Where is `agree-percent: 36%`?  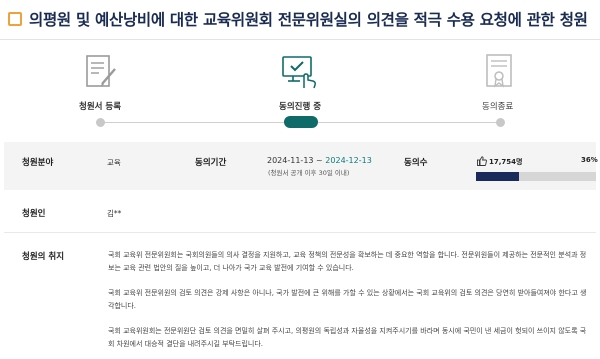 agree-percent: 36% is located at coordinates (589, 160).